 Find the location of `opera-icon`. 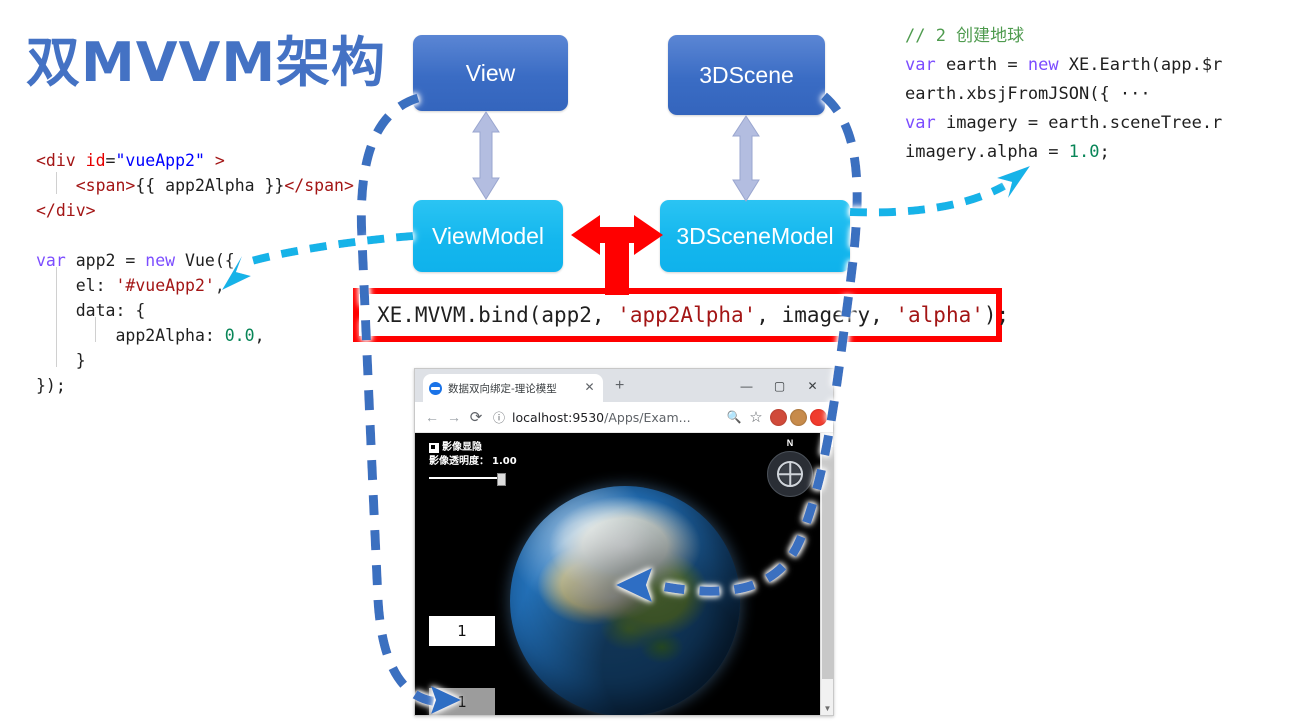

opera-icon is located at coordinates (818, 417).